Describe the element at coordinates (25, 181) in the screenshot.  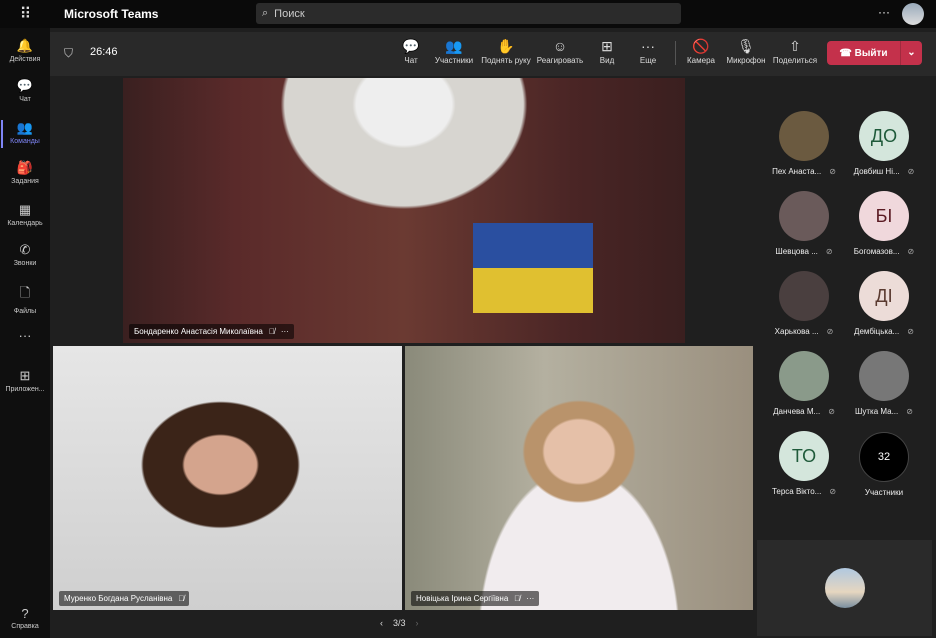
I see `sidebar-item-label: Задания` at that location.